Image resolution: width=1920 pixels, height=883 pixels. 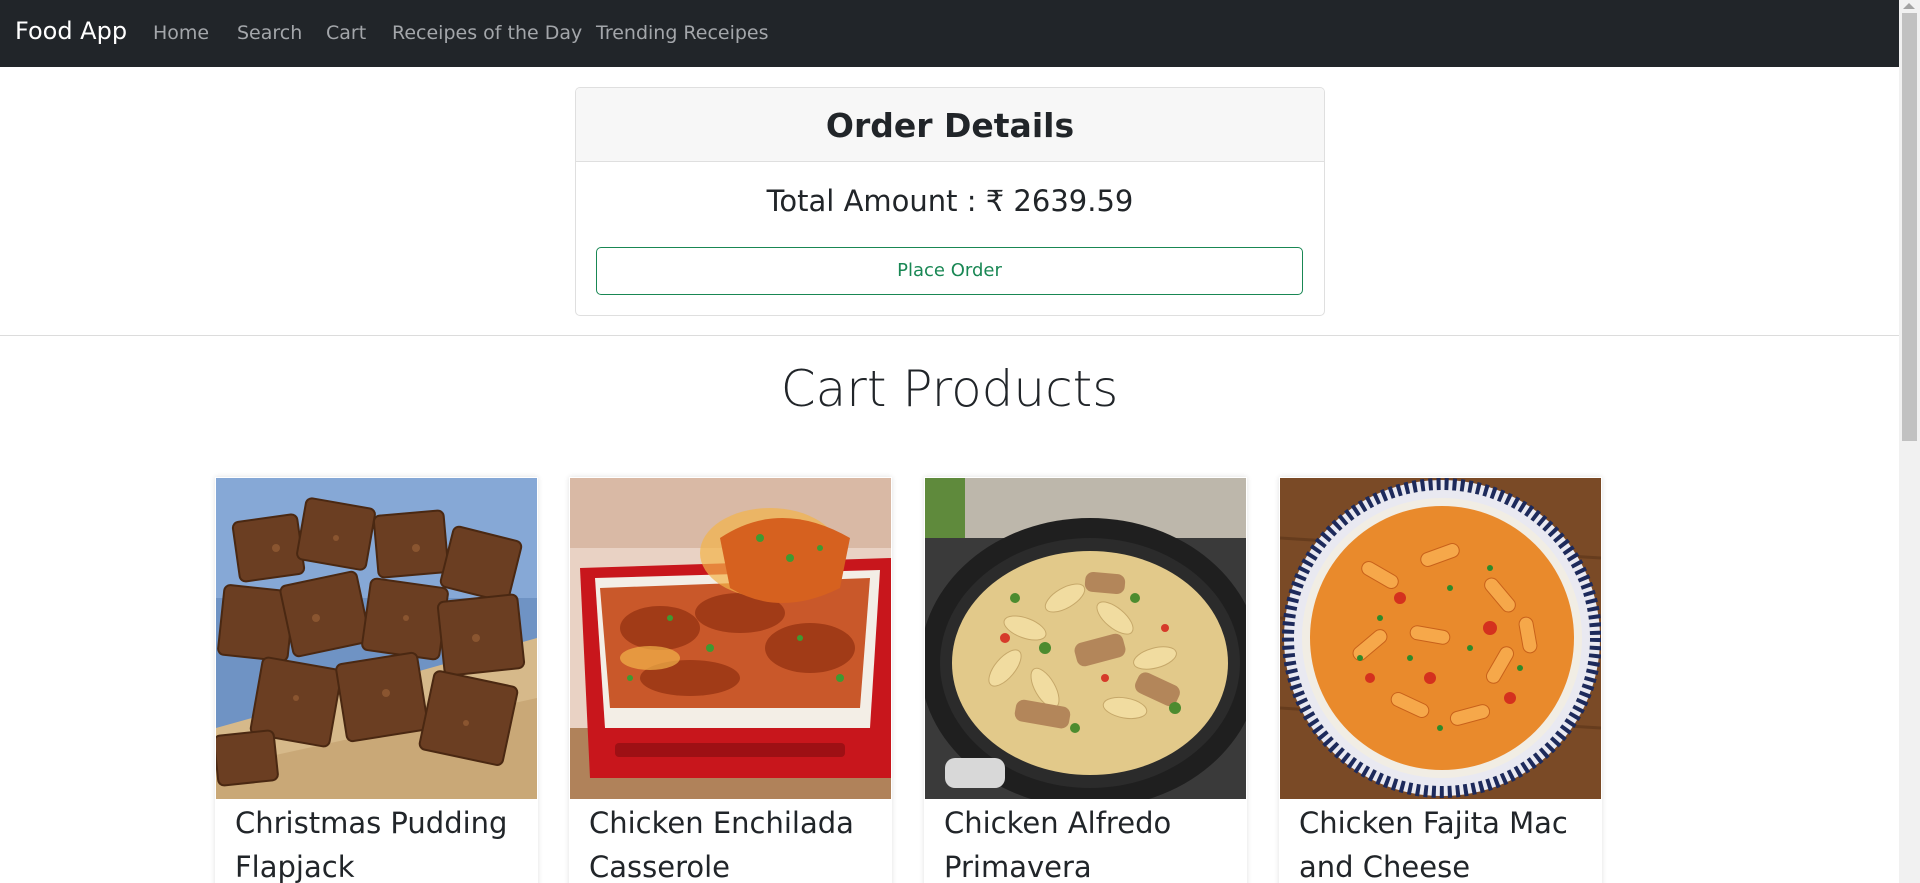 I want to click on nav-link-search: Search, so click(x=269, y=33).